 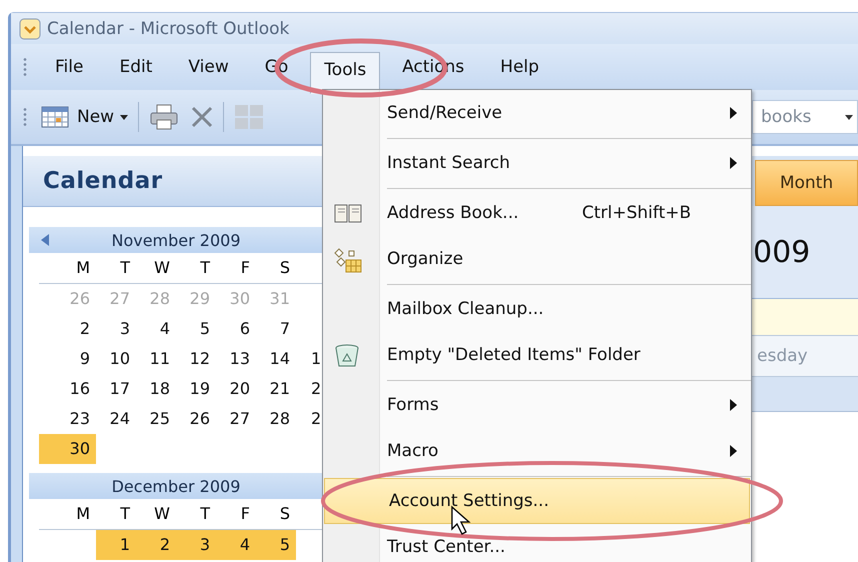 What do you see at coordinates (176, 240) in the screenshot?
I see `month-title: November 2009` at bounding box center [176, 240].